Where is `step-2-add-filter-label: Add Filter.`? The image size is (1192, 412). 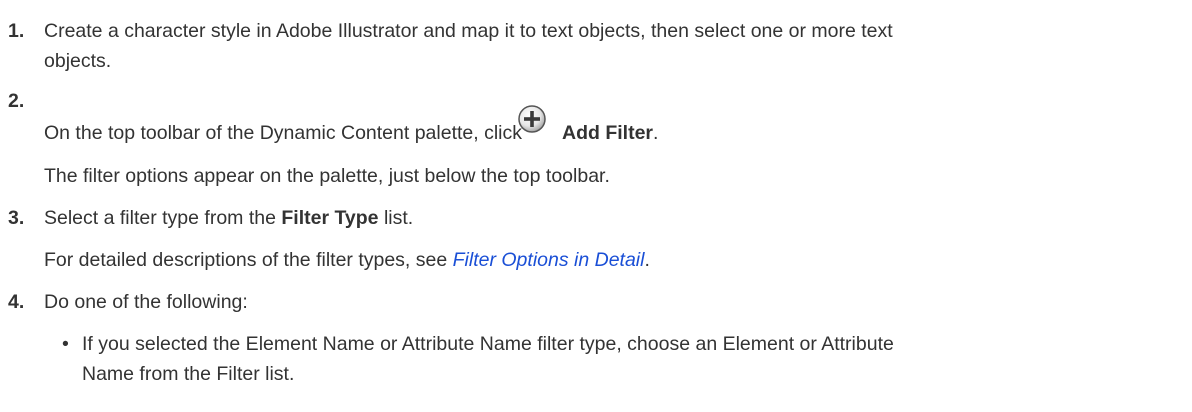 step-2-add-filter-label: Add Filter. is located at coordinates (610, 133).